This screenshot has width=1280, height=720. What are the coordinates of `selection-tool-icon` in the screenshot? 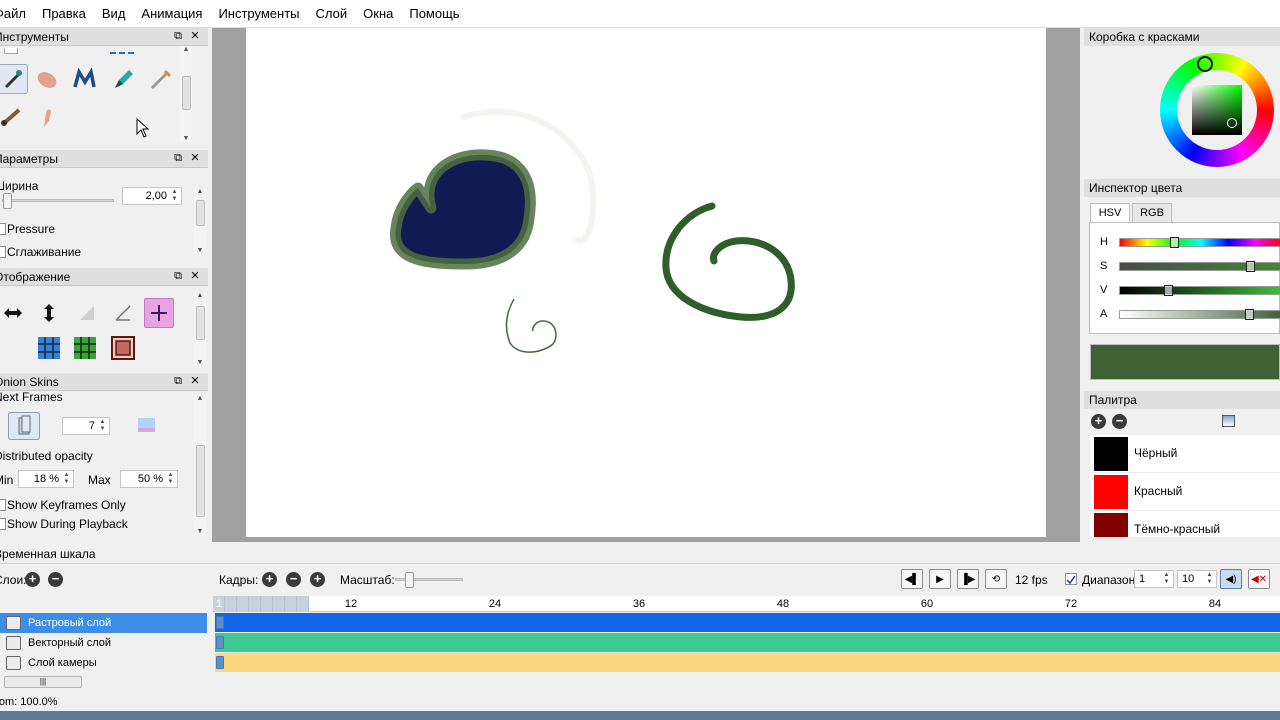 It's located at (122, 51).